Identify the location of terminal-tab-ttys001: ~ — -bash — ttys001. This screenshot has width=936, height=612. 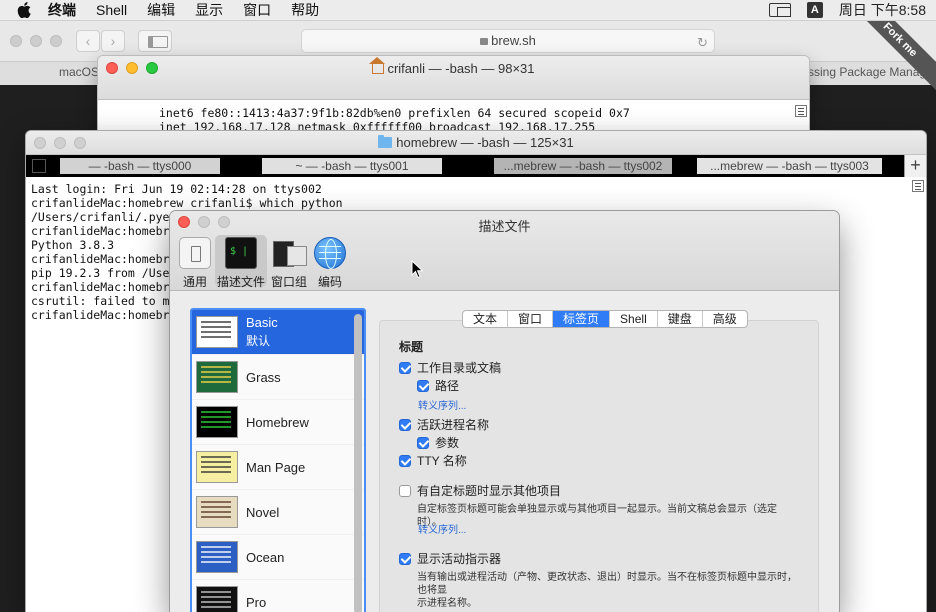
(364, 166).